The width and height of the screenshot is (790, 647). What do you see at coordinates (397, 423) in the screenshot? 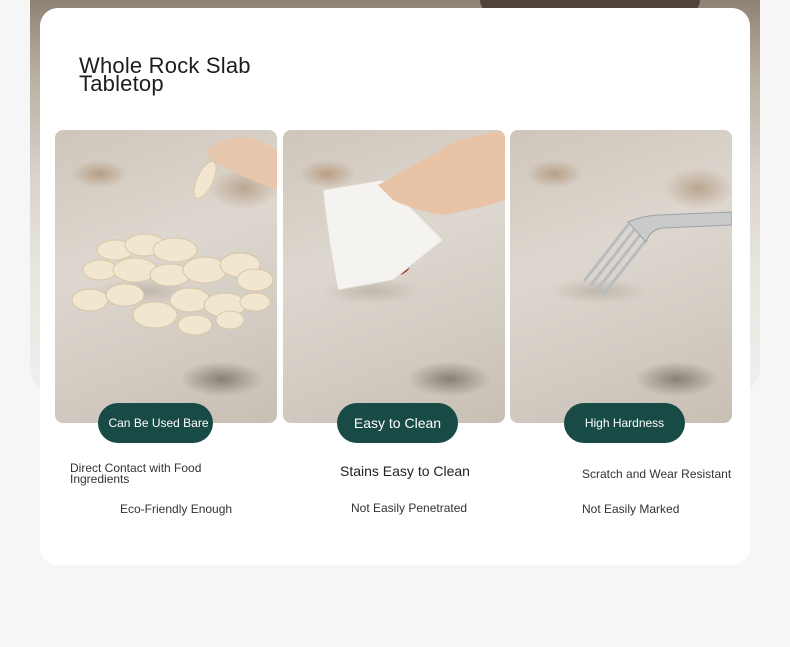
I see `badge-easy-to-clean: Easy to Clean` at bounding box center [397, 423].